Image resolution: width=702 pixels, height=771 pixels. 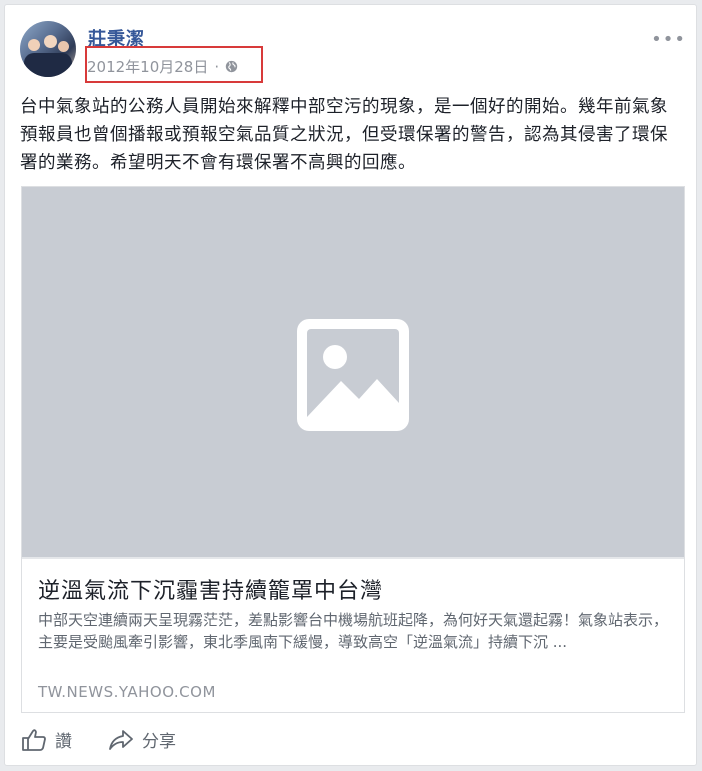 I want to click on globe-icon, so click(x=231, y=66).